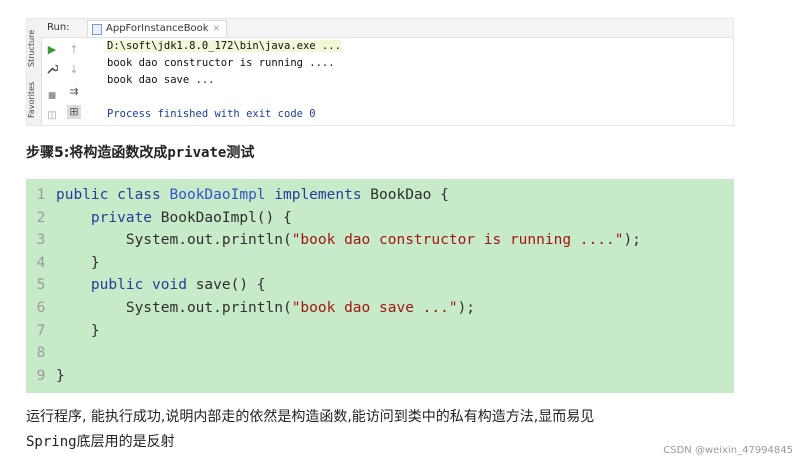 The width and height of the screenshot is (807, 465). Describe the element at coordinates (41, 308) in the screenshot. I see `line-number: 6` at that location.